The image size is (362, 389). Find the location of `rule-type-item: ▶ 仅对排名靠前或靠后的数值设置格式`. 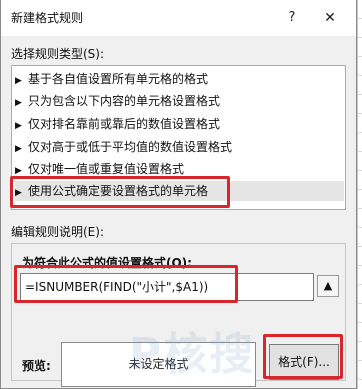

rule-type-item: ▶ 仅对排名靠前或靠后的数值设置格式 is located at coordinates (179, 124).